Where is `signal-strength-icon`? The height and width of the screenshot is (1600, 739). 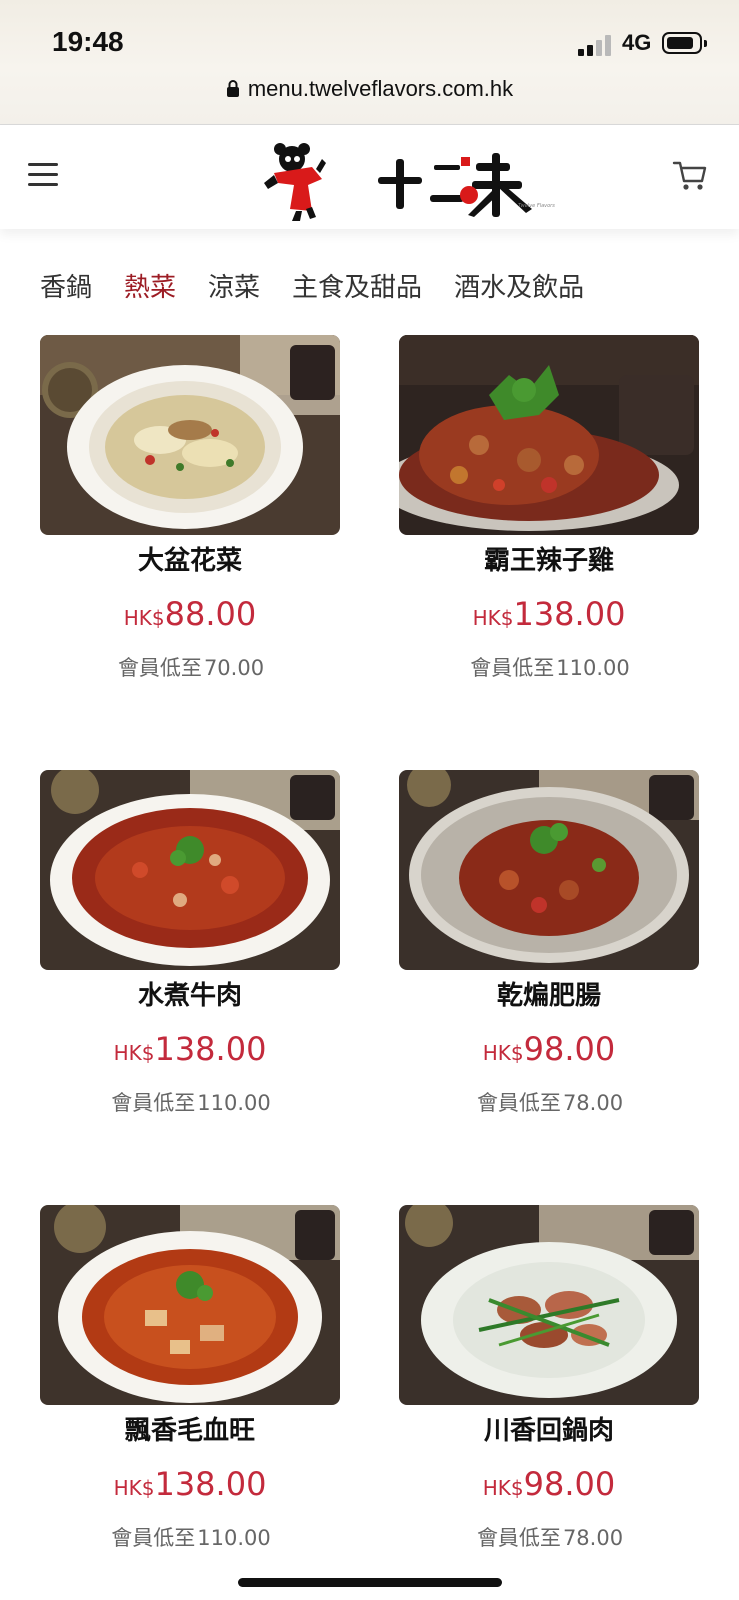 signal-strength-icon is located at coordinates (596, 45).